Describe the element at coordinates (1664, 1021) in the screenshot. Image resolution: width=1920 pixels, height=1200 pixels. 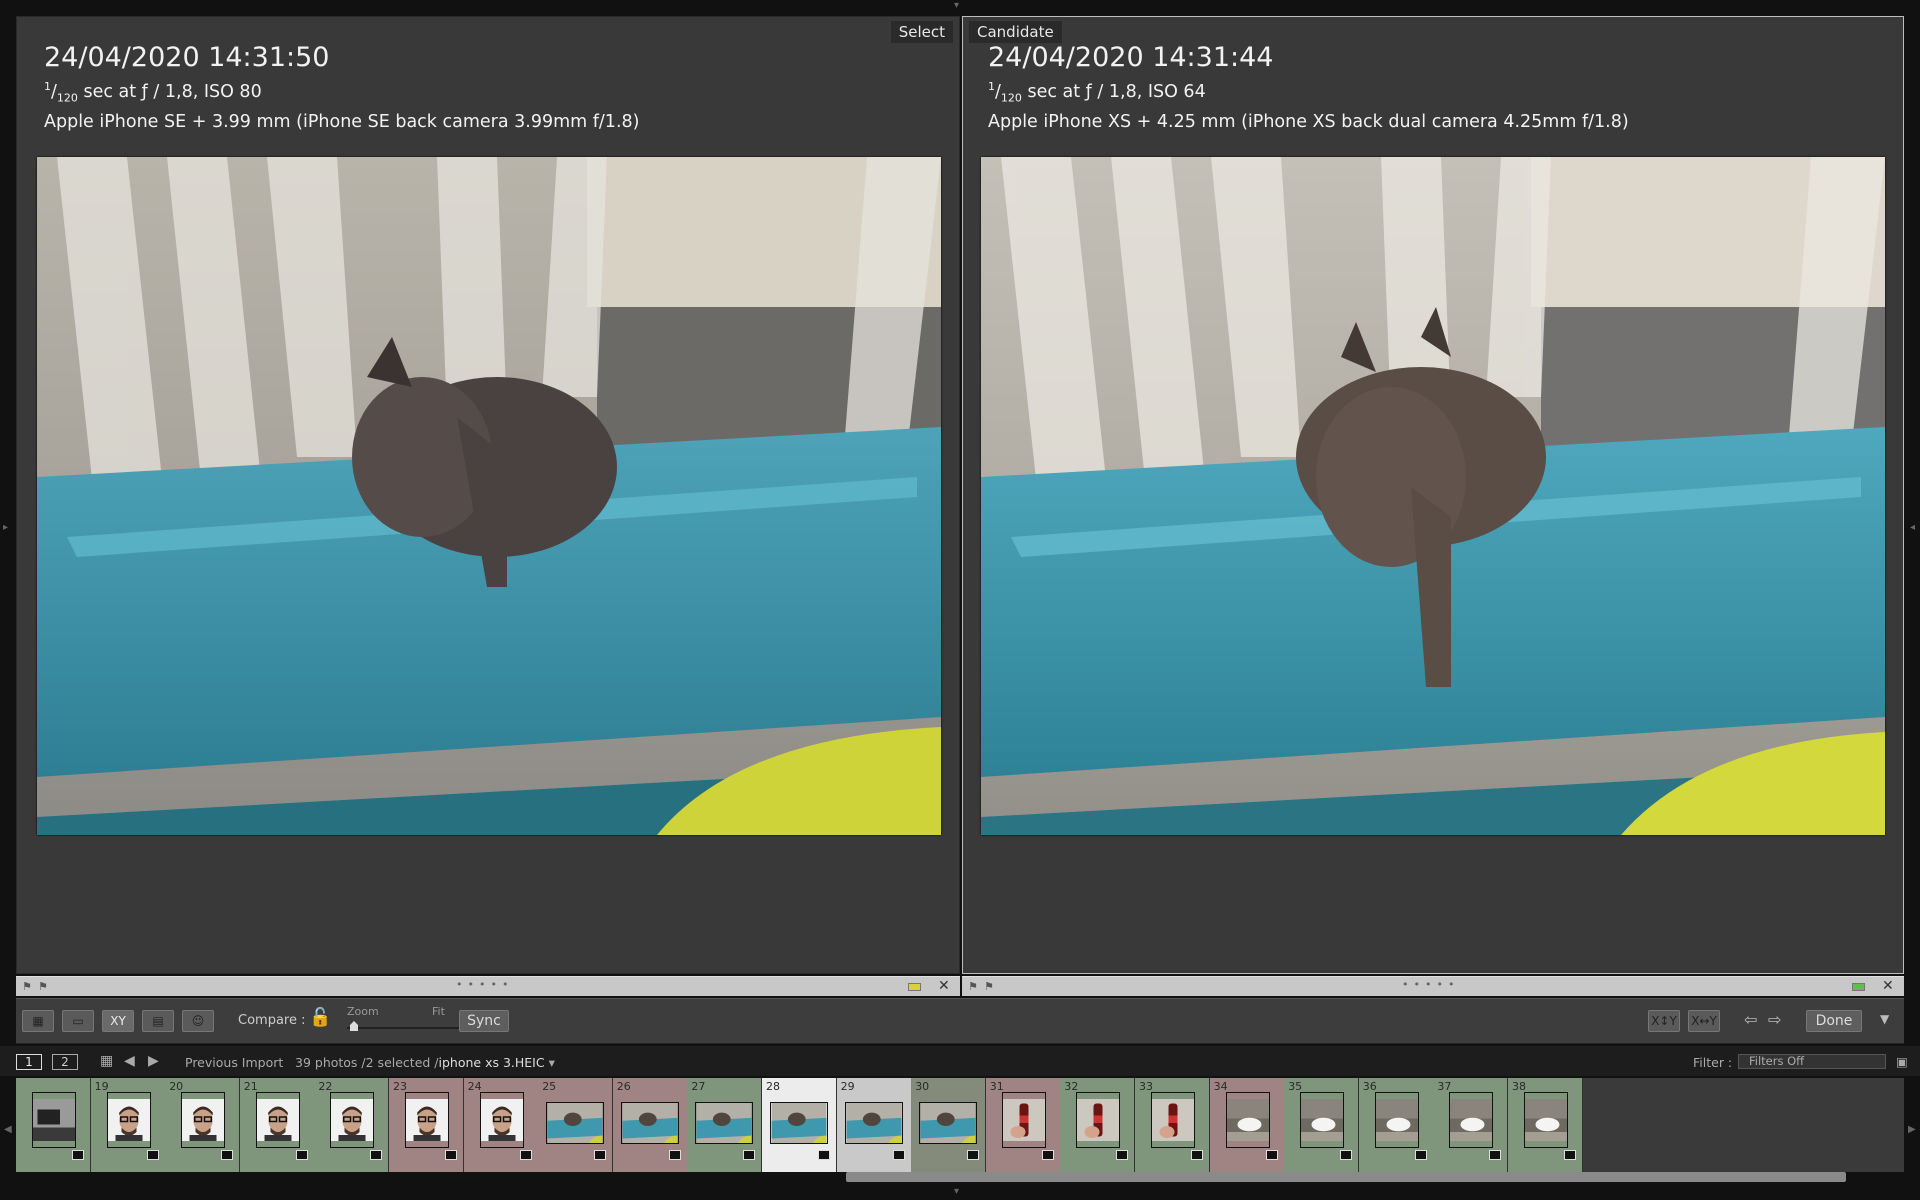
I see `swap-button: X↕Y` at that location.